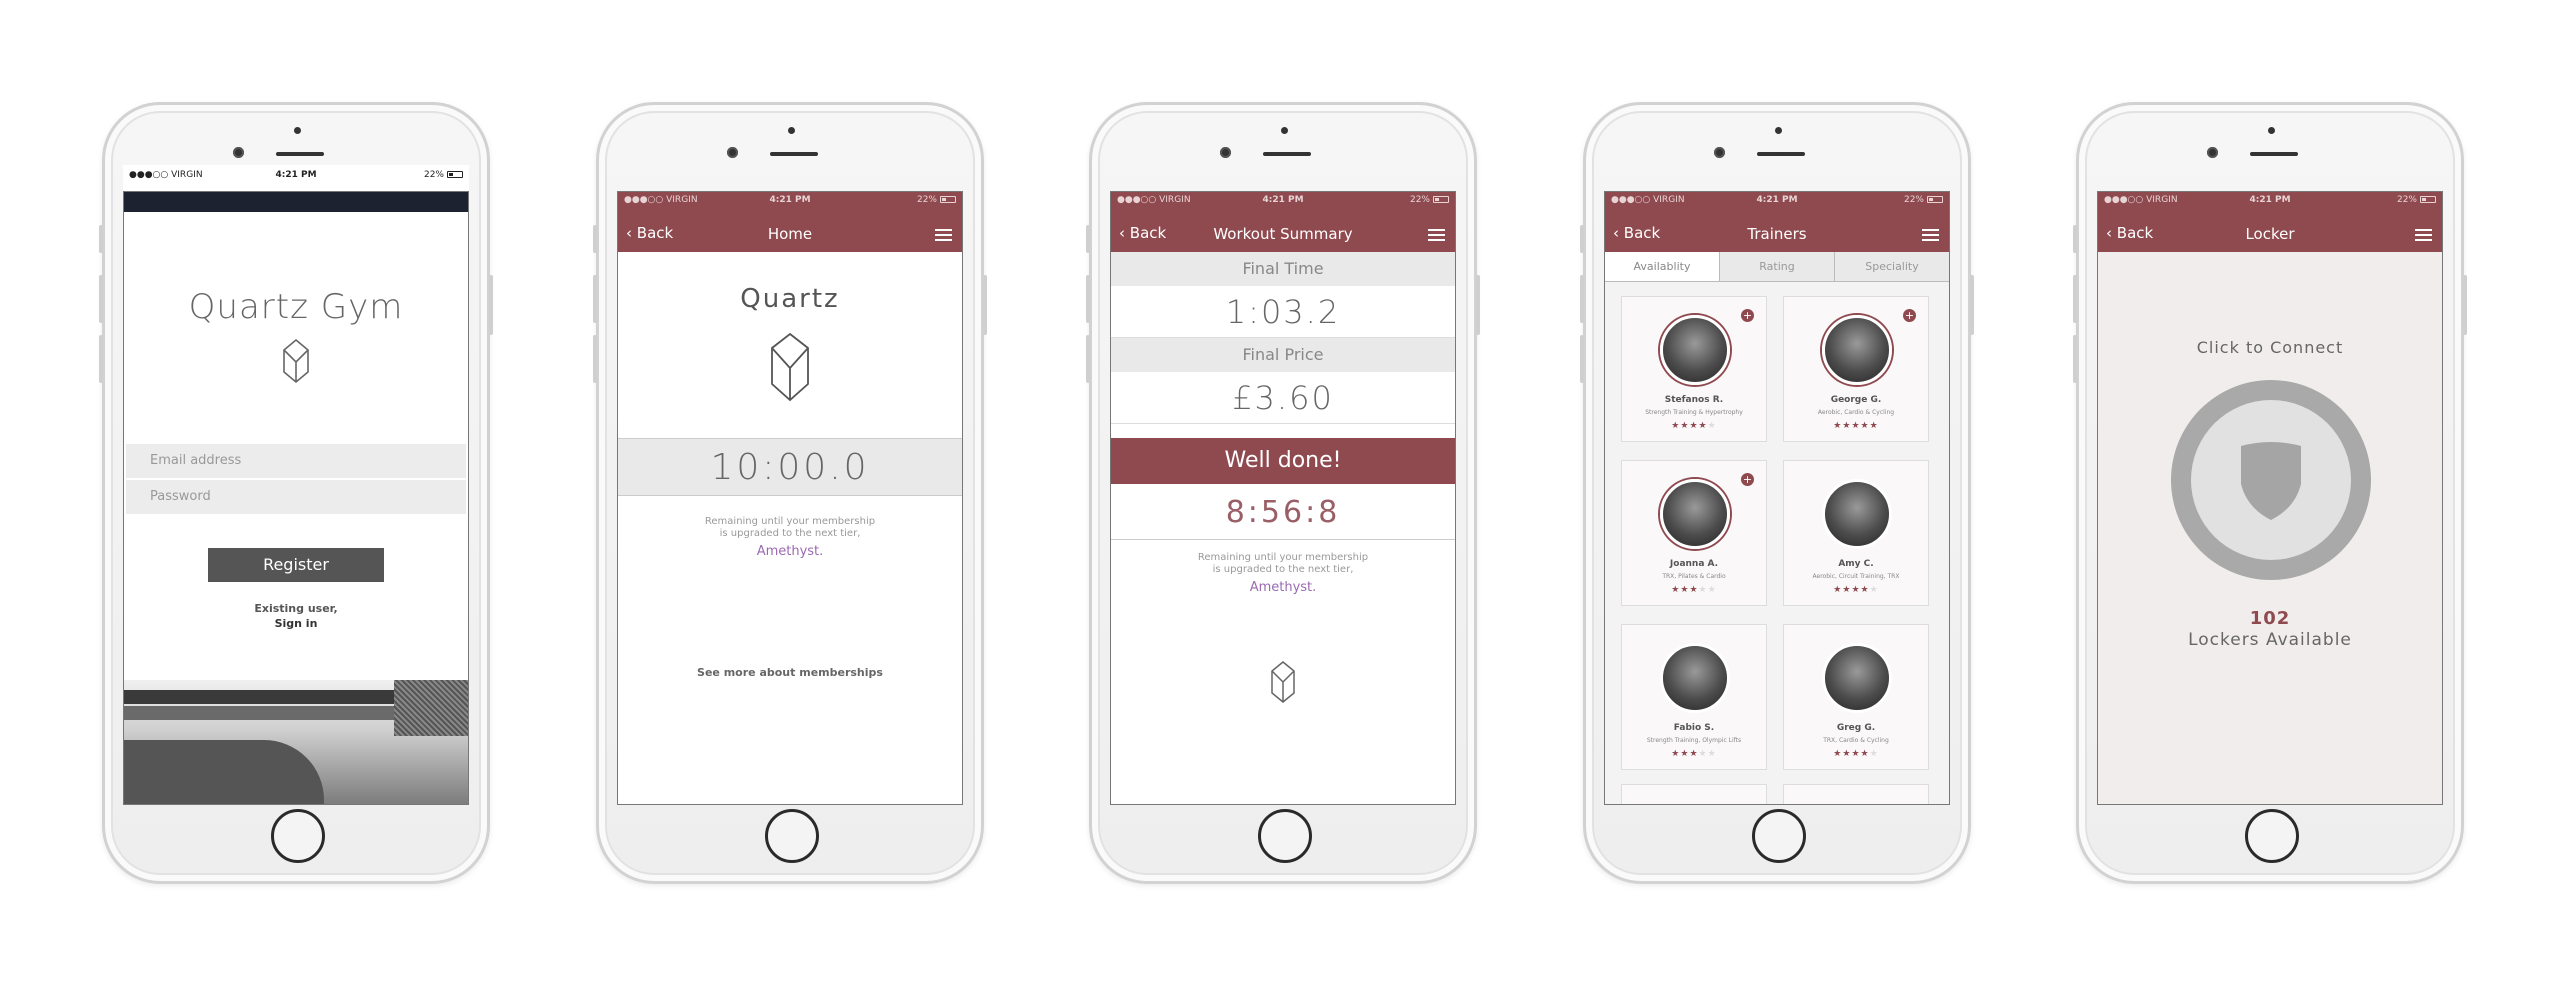  I want to click on gem-icon, so click(790, 369).